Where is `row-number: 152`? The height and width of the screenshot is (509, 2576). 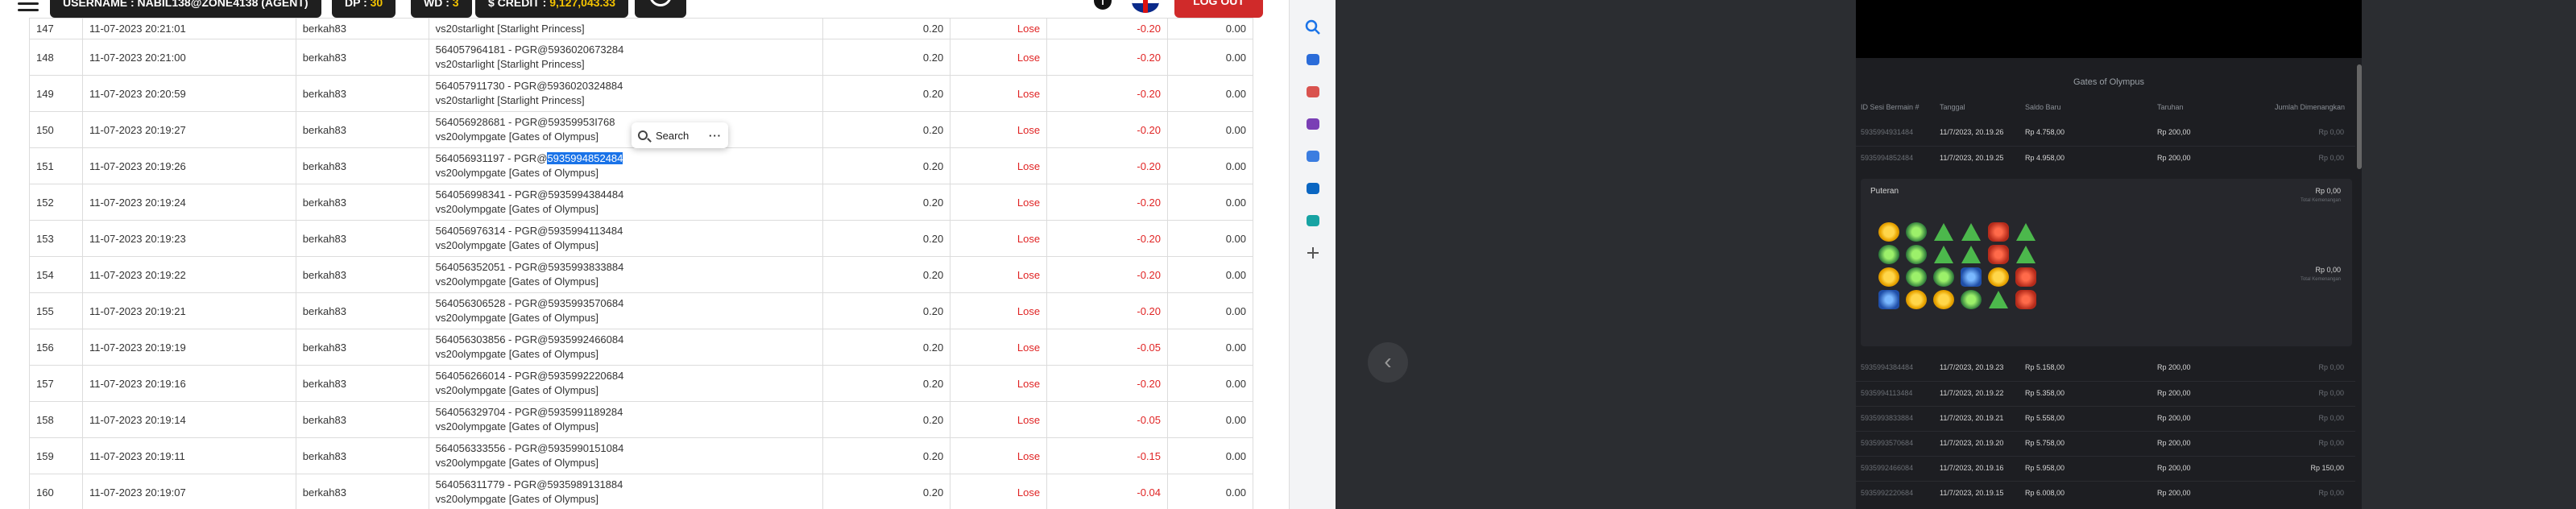 row-number: 152 is located at coordinates (56, 202).